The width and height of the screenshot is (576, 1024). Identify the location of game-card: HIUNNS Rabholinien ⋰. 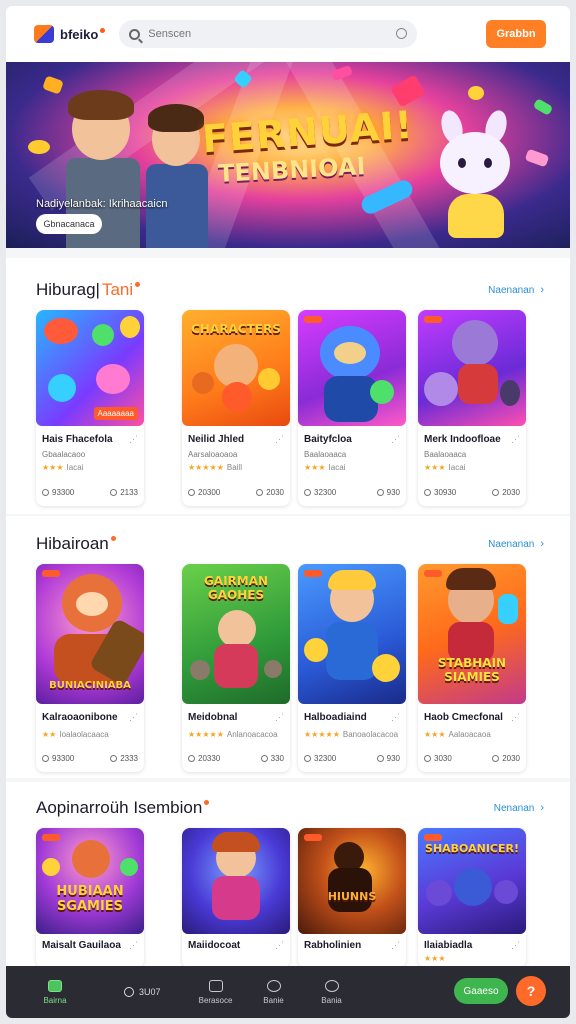
(352, 898).